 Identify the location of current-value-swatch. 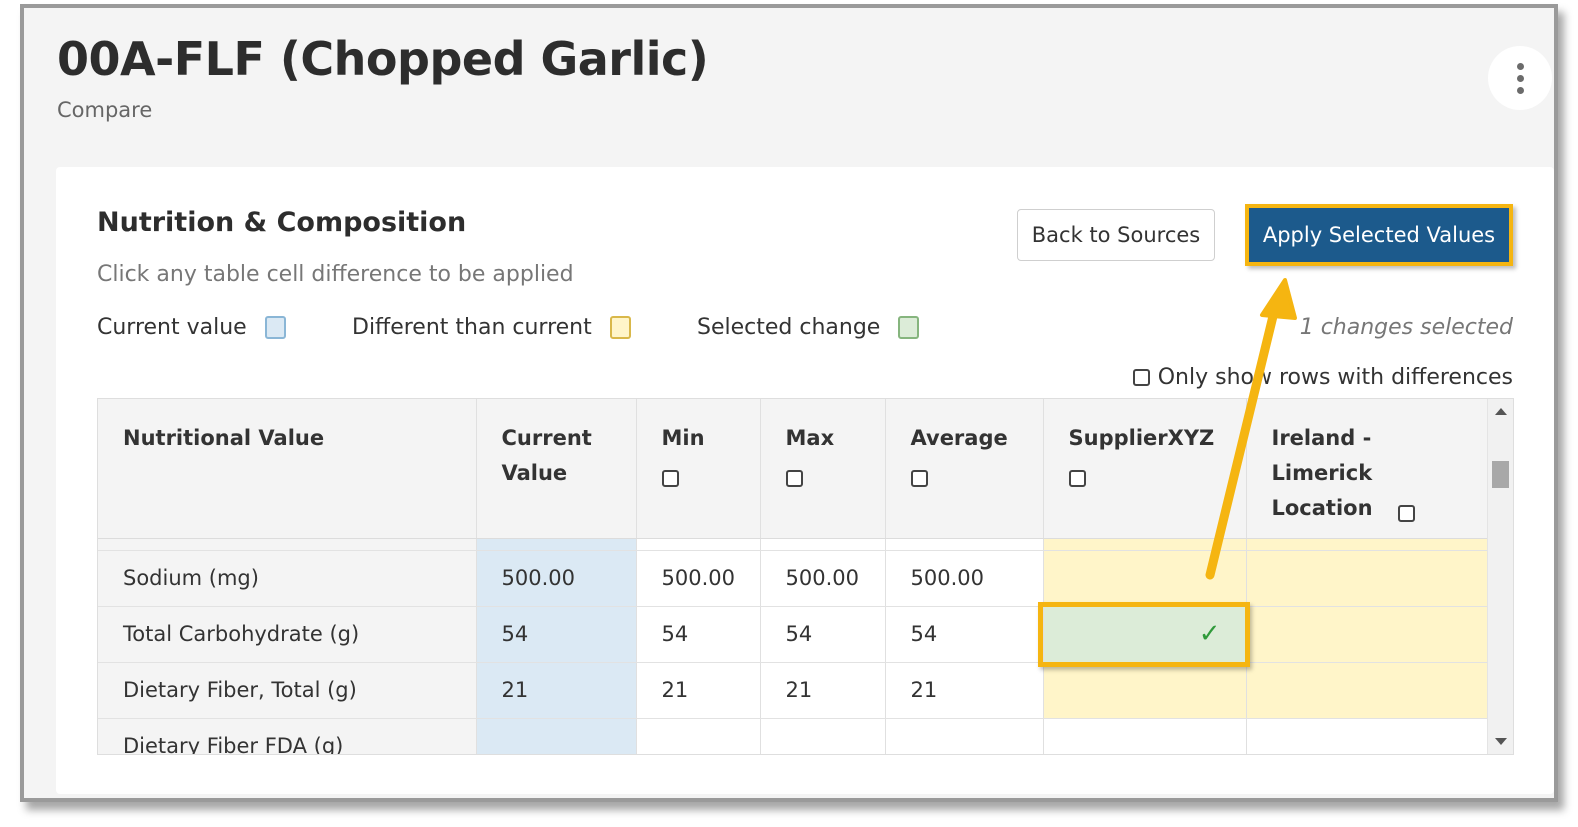
(275, 327).